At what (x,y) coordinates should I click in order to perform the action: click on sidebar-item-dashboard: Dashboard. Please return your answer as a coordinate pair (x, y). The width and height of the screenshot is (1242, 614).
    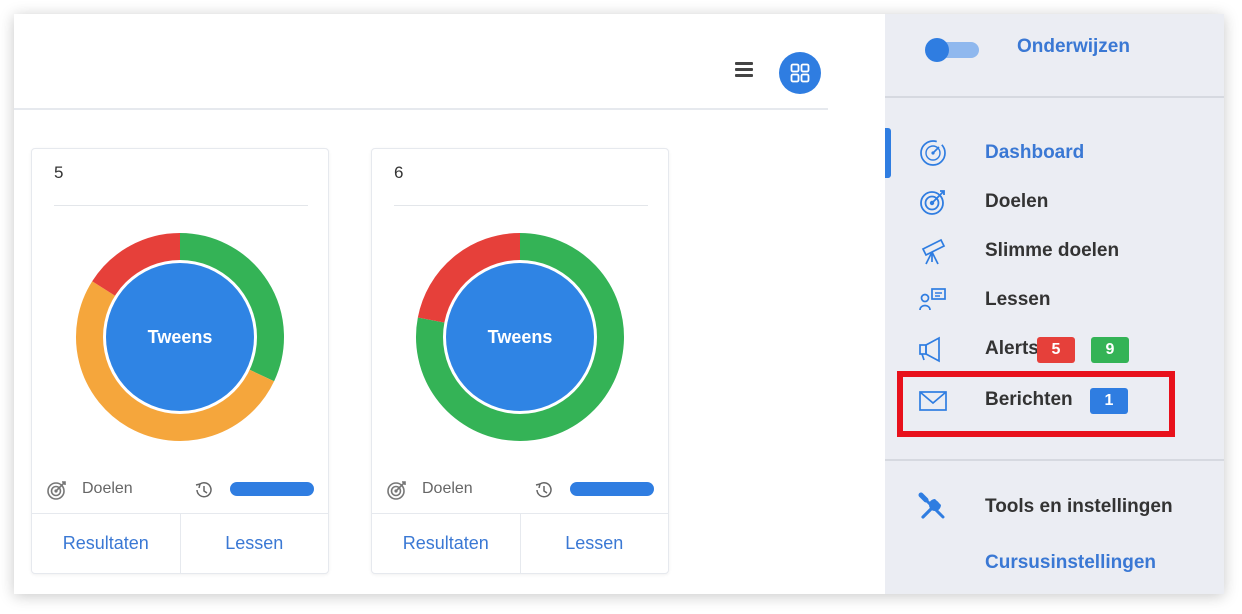
    Looking at the image, I should click on (1058, 153).